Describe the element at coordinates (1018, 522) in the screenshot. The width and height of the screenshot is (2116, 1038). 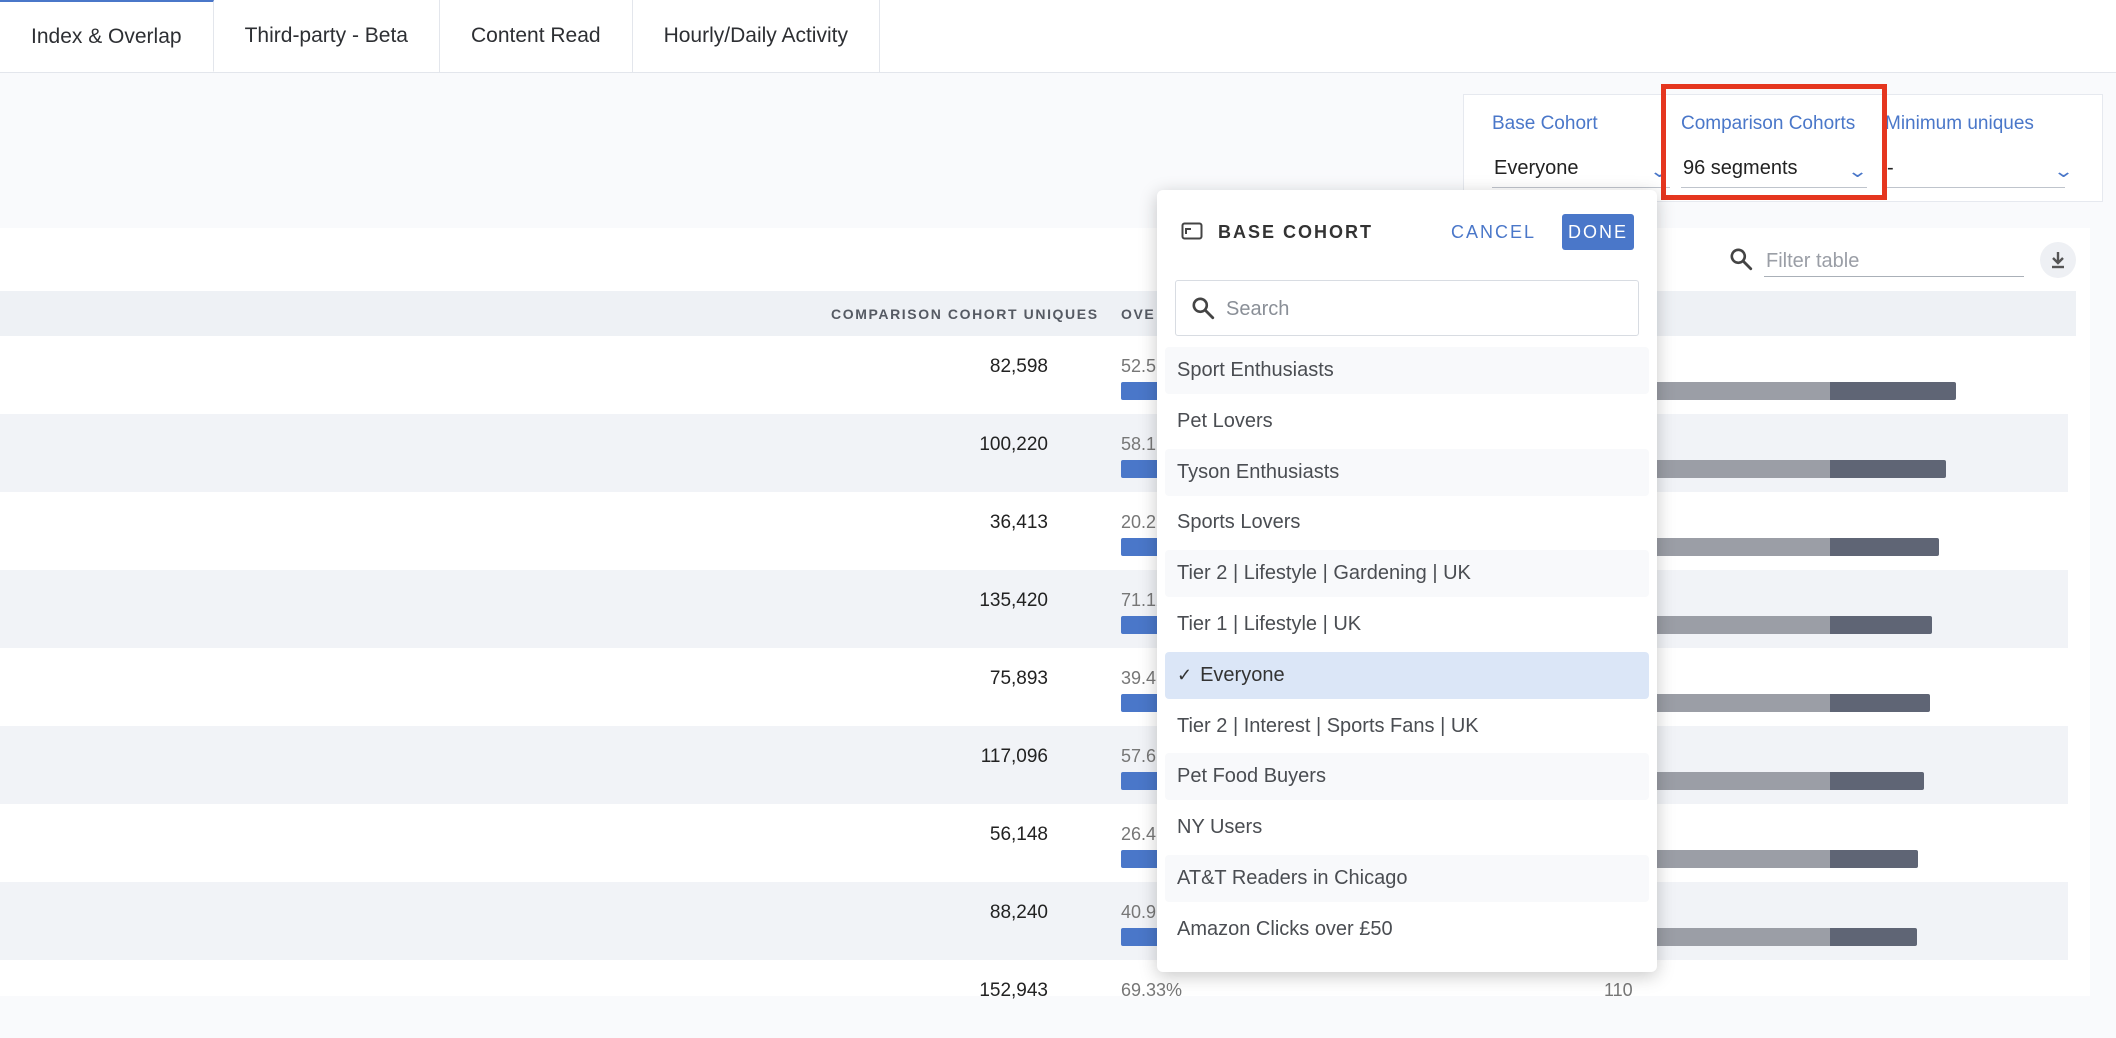
I see `cell-uniques: 36,413` at that location.